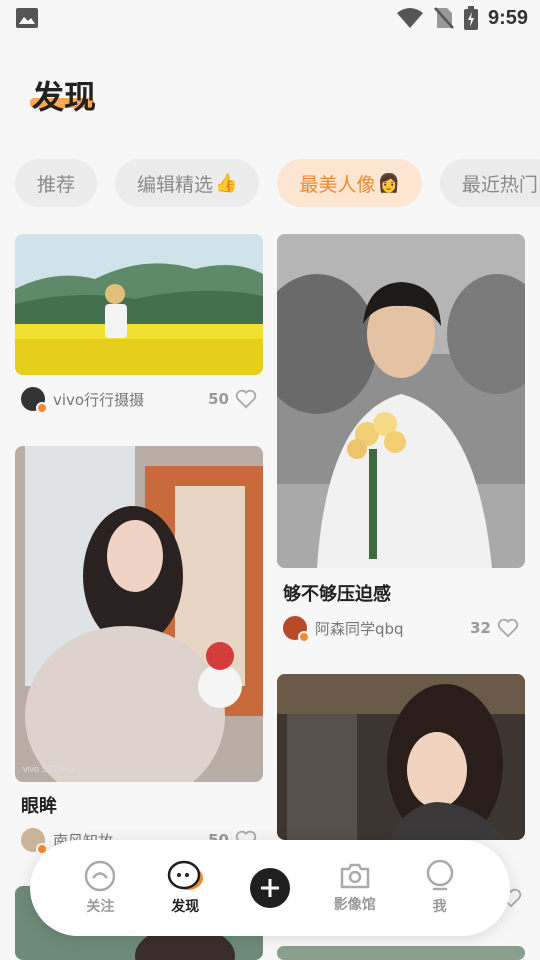 The width and height of the screenshot is (540, 960). I want to click on card-title: 眼眸, so click(39, 805).